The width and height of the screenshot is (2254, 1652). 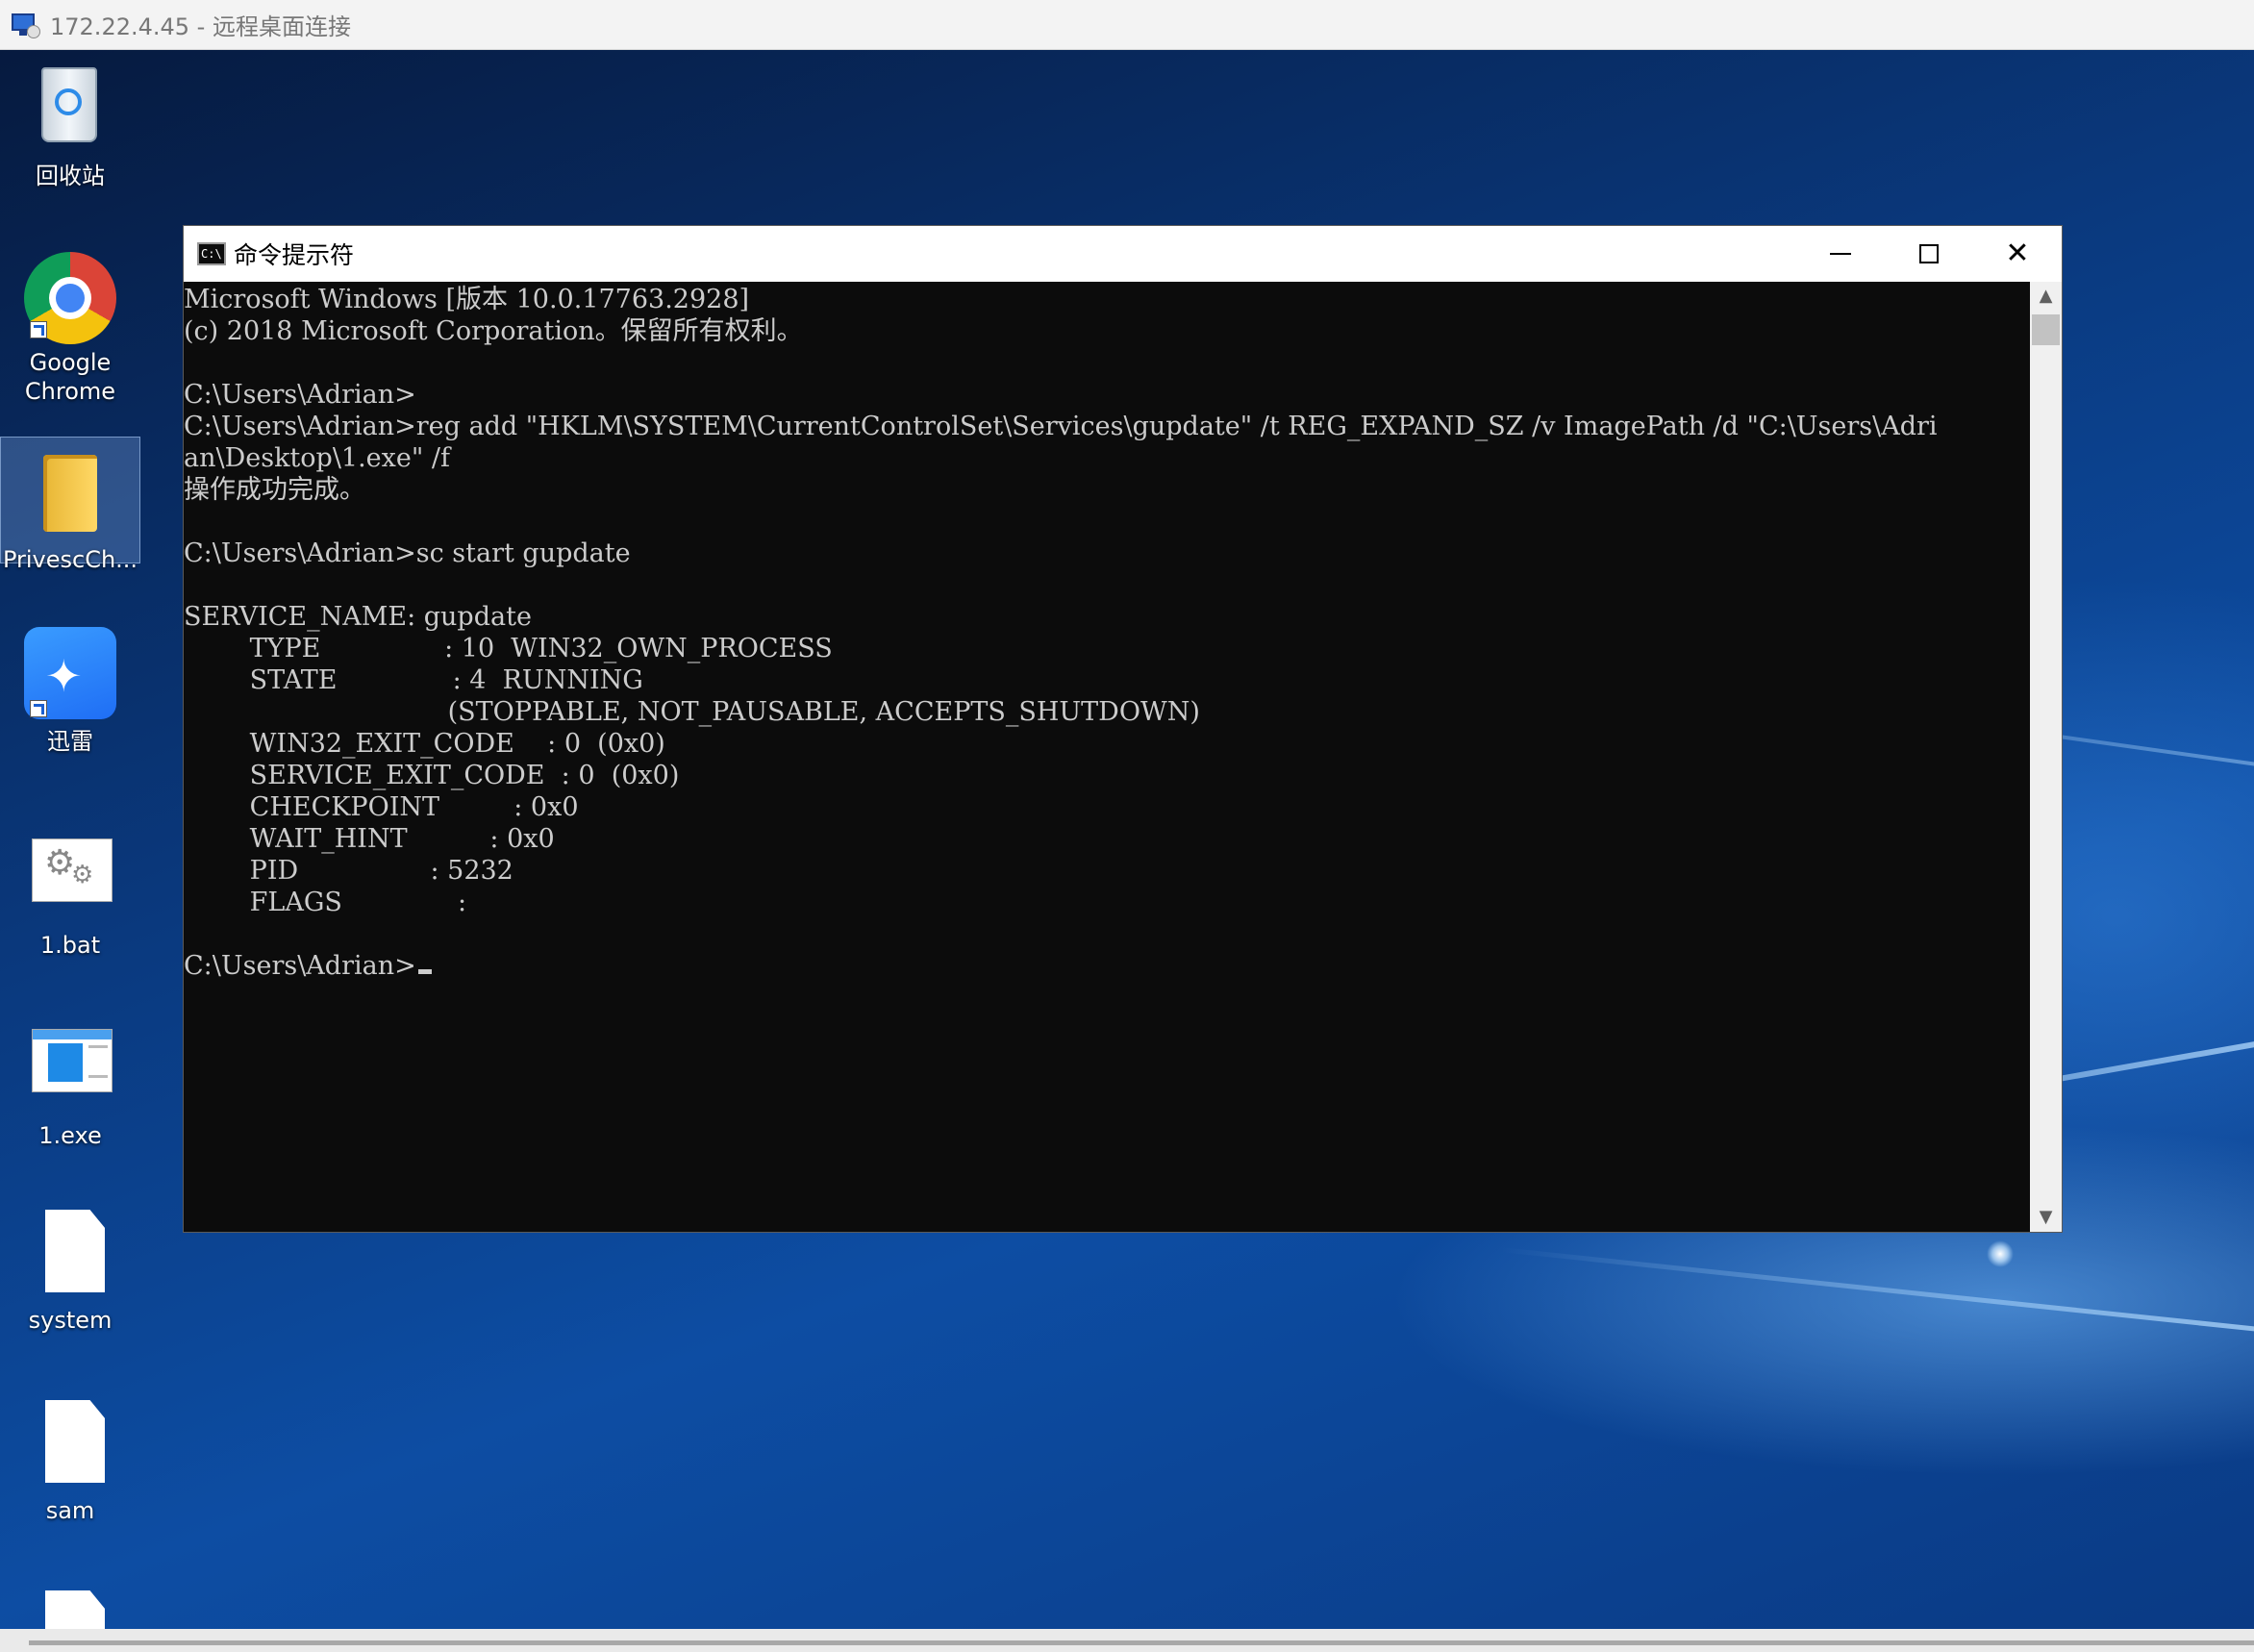 I want to click on rdp-window-title: 172.22.4.45 - 远程桌面连接, so click(x=200, y=27).